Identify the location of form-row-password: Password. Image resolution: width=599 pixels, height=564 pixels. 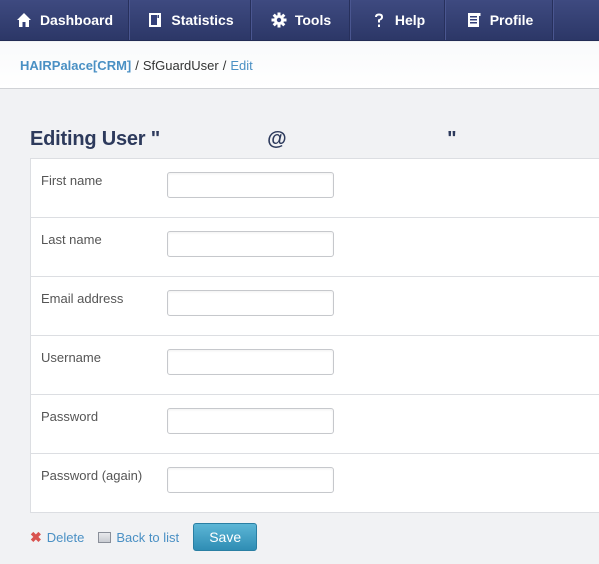
(315, 424).